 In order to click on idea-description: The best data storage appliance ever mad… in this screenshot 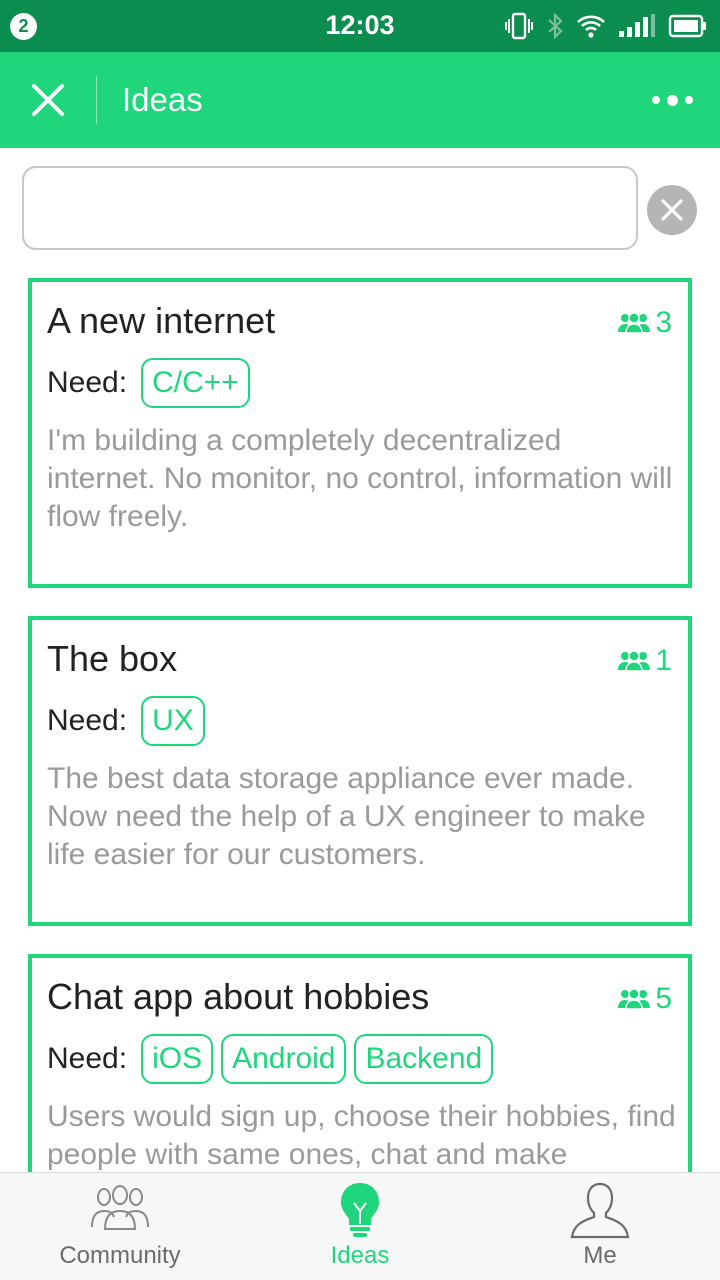, I will do `click(346, 816)`.